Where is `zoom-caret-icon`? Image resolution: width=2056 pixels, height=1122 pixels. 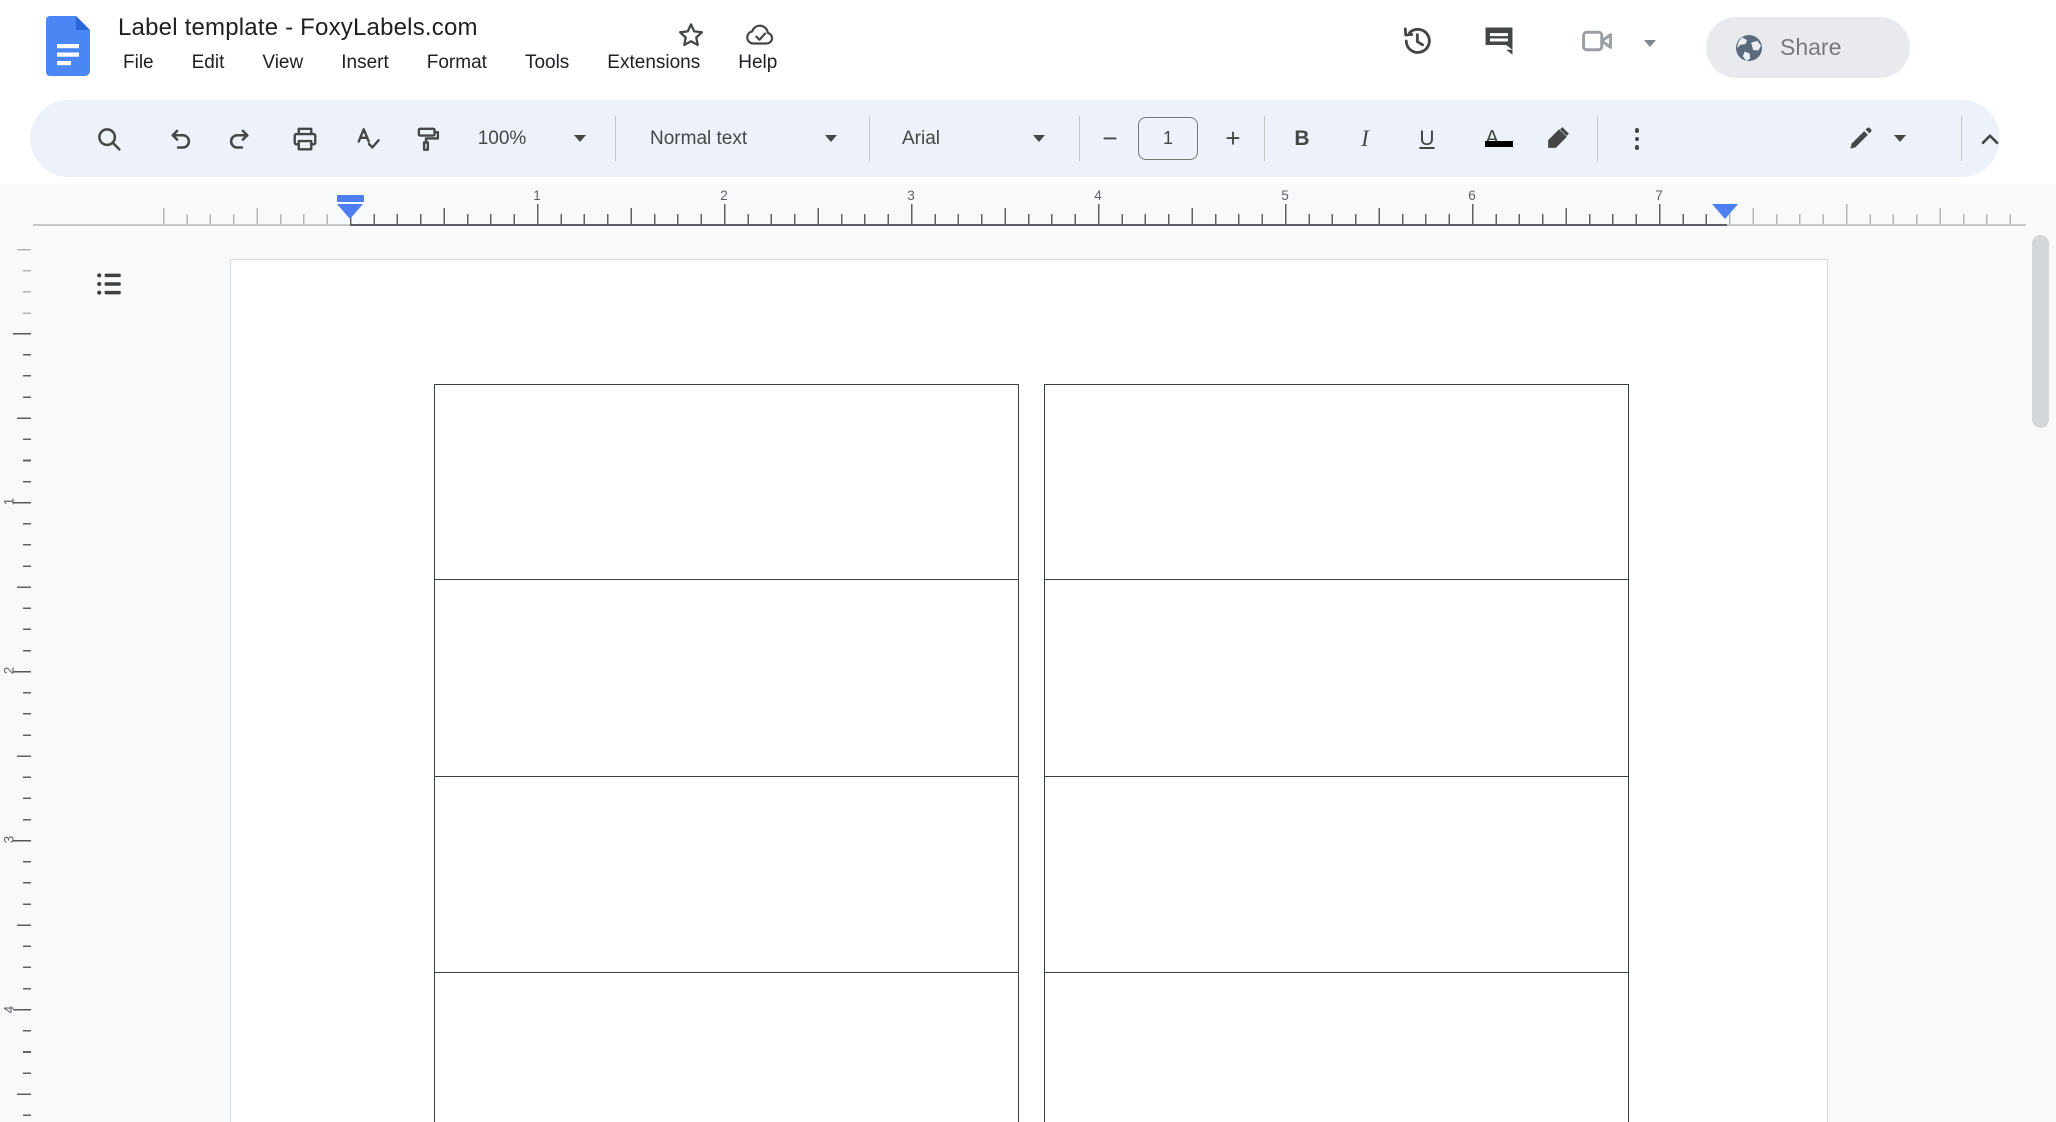 zoom-caret-icon is located at coordinates (580, 138).